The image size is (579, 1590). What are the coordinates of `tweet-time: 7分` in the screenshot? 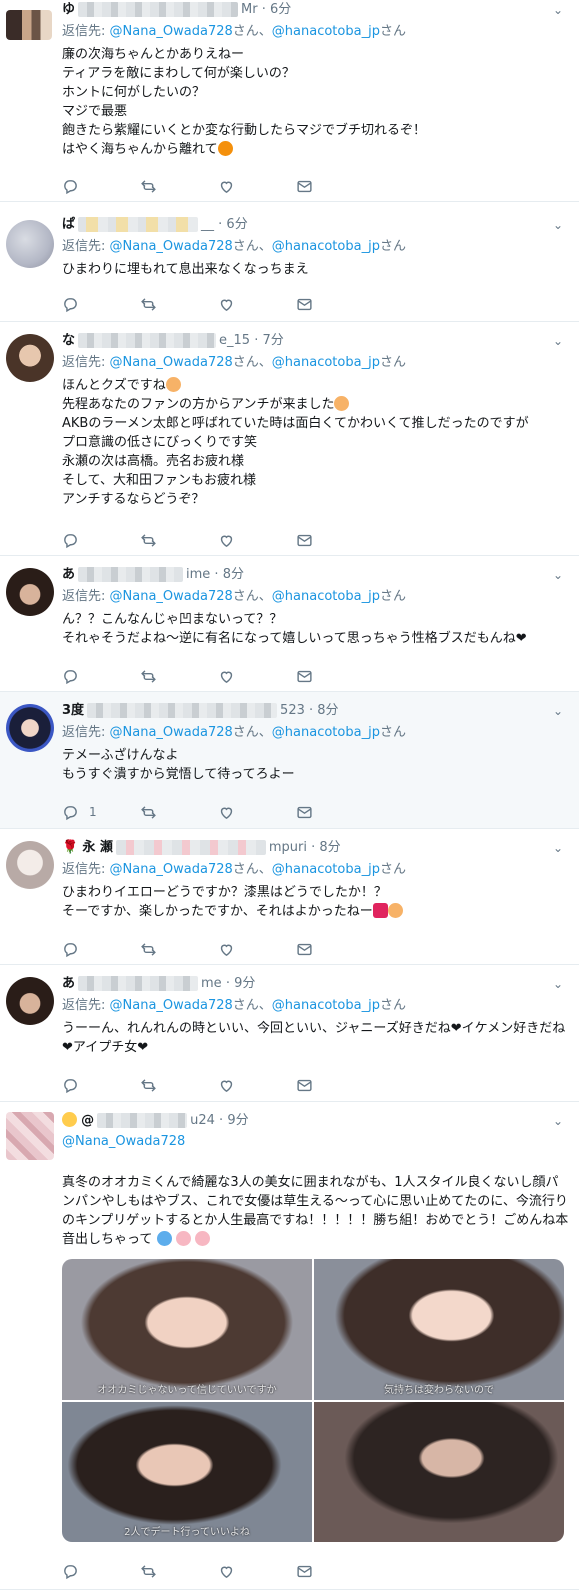 It's located at (272, 340).